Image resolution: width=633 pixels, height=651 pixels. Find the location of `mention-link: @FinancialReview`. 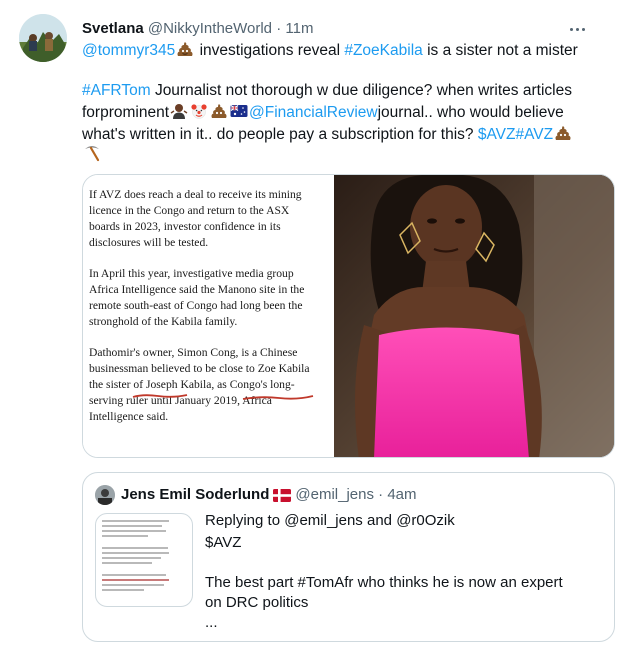

mention-link: @FinancialReview is located at coordinates (313, 112).